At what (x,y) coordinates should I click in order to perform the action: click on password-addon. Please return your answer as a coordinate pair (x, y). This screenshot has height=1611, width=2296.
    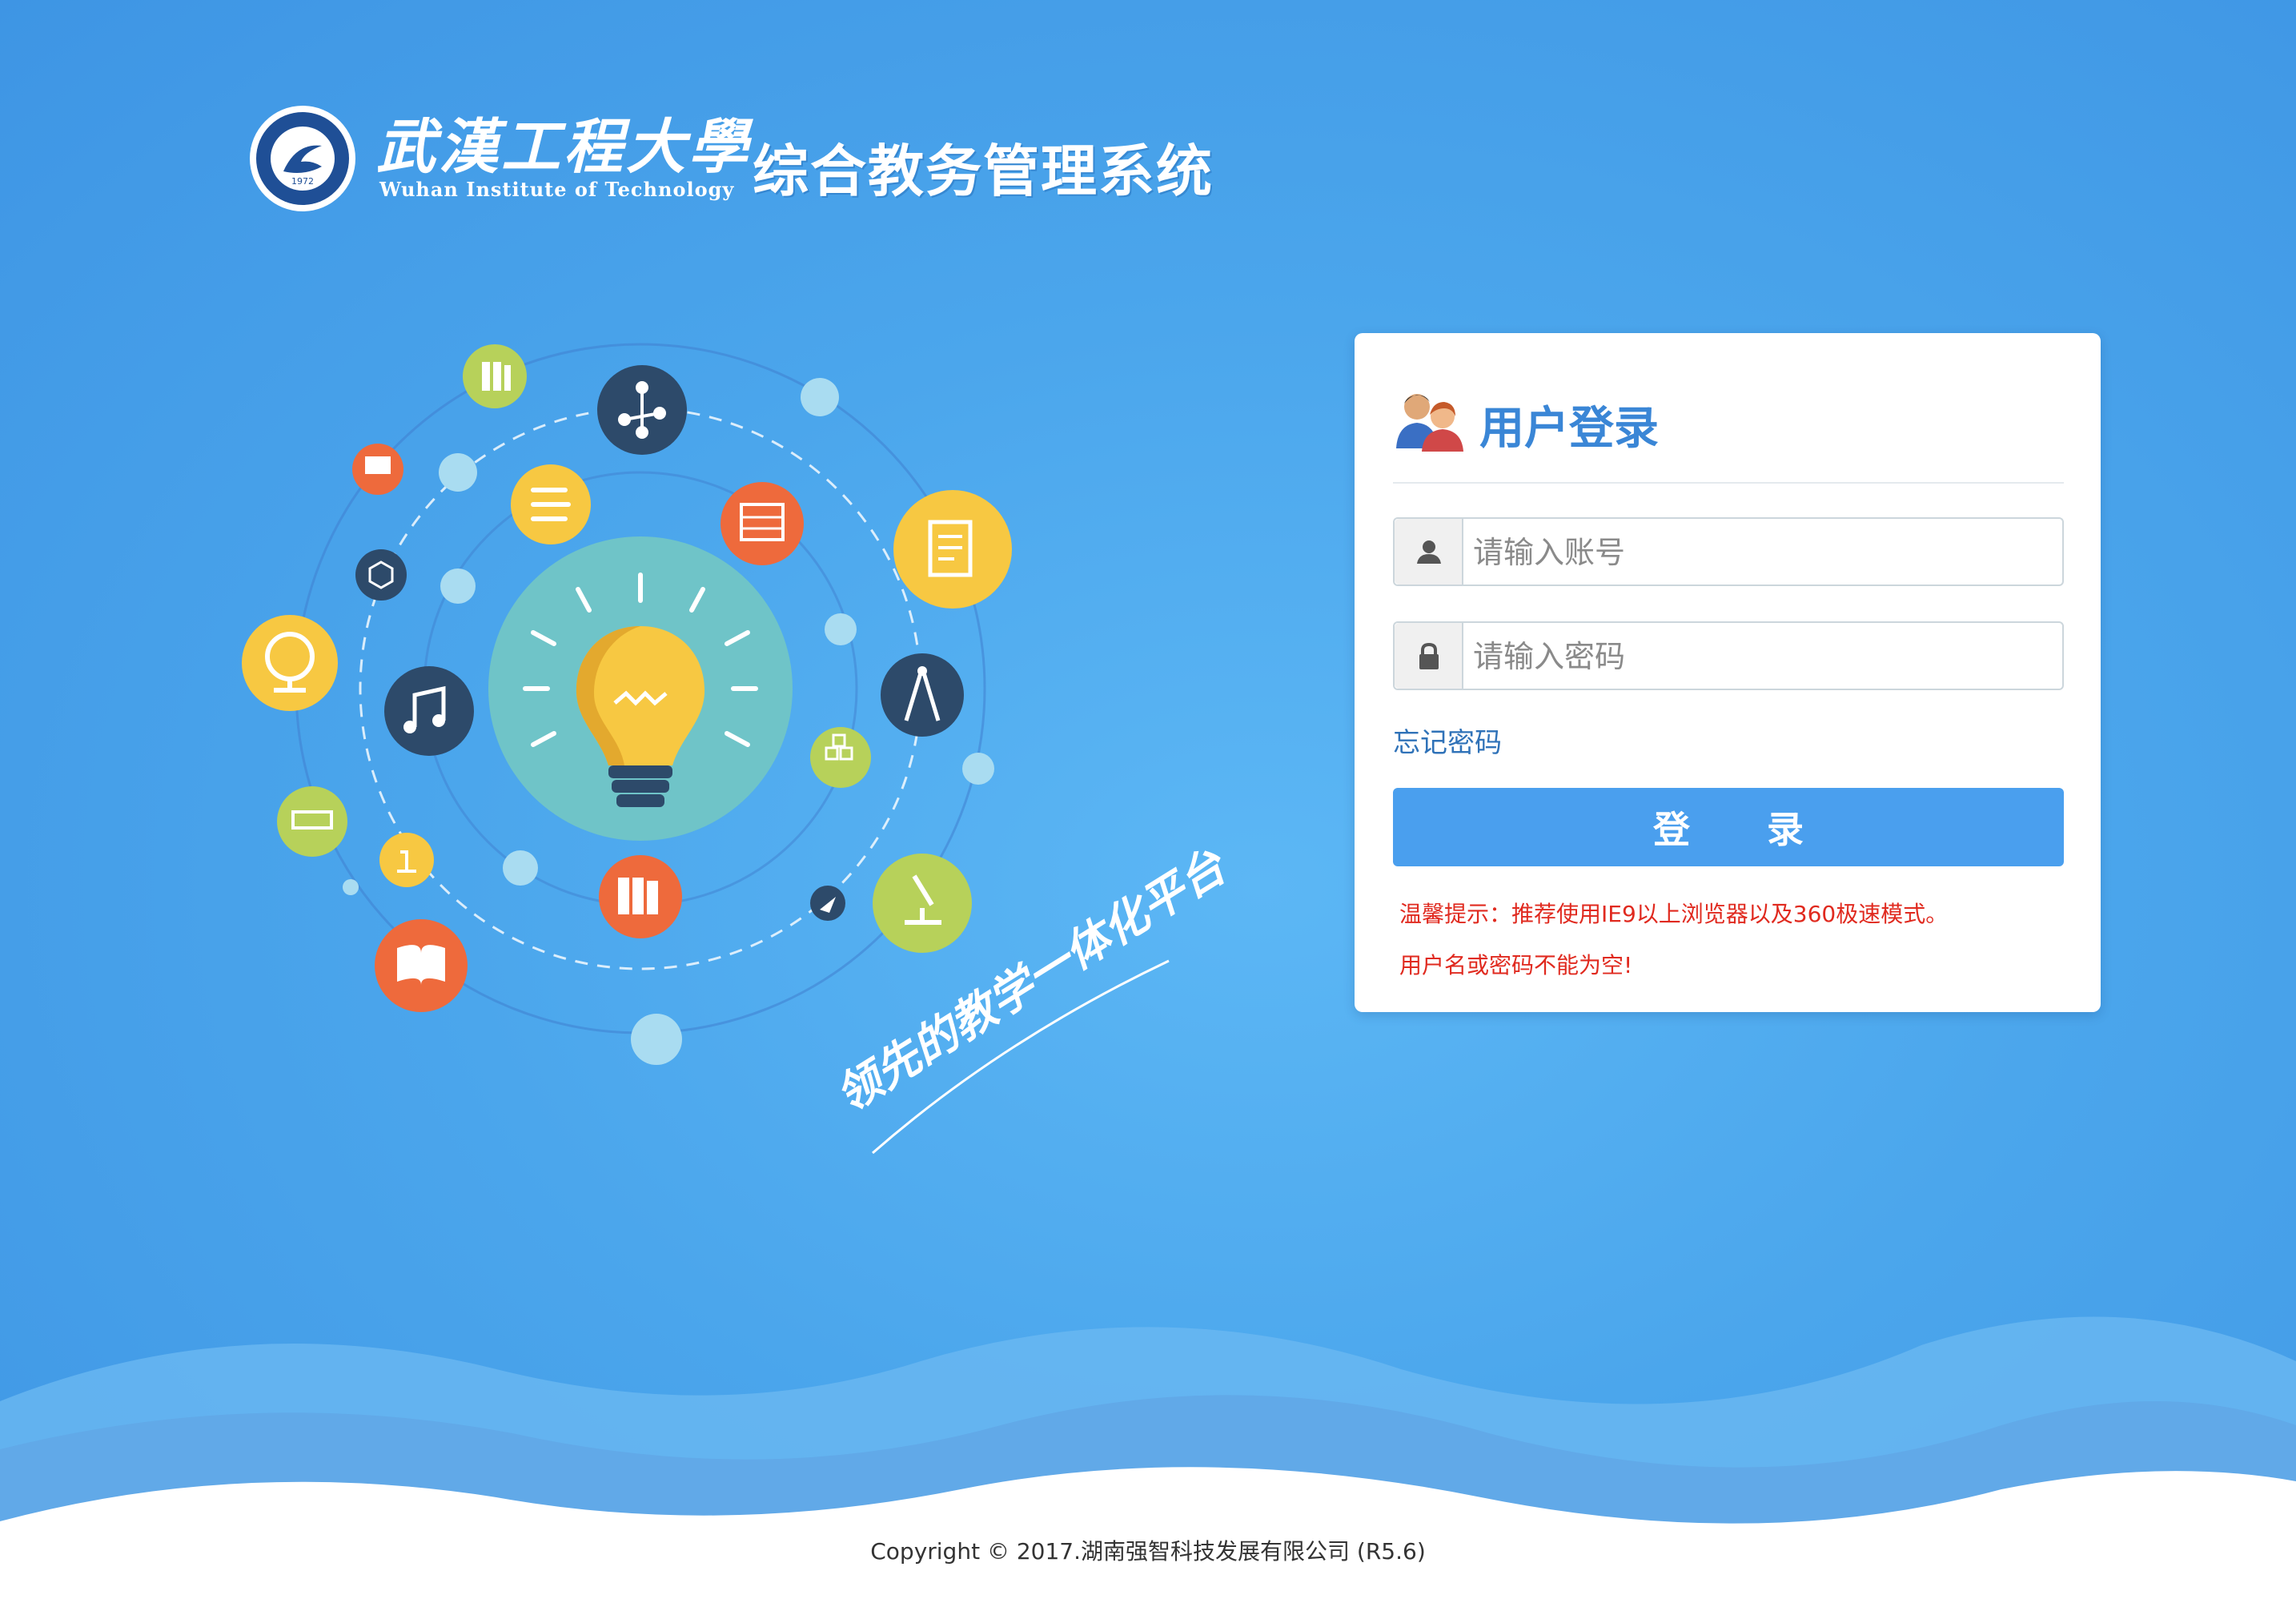
    Looking at the image, I should click on (1429, 656).